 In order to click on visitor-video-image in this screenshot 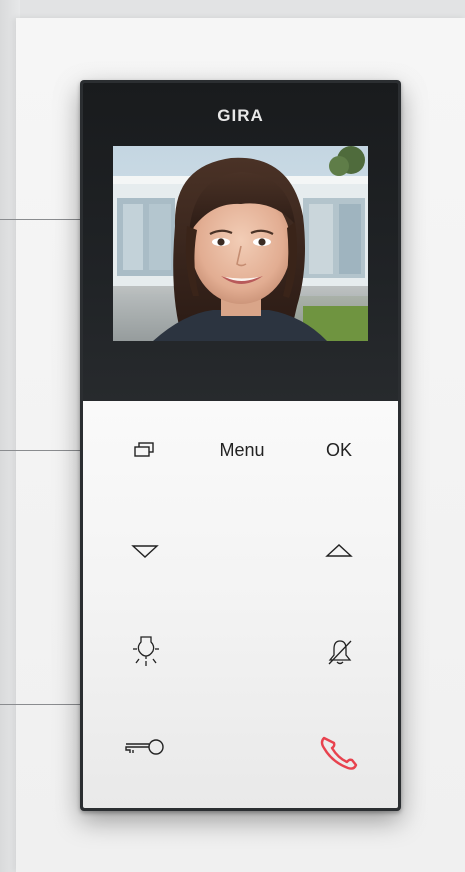, I will do `click(240, 243)`.